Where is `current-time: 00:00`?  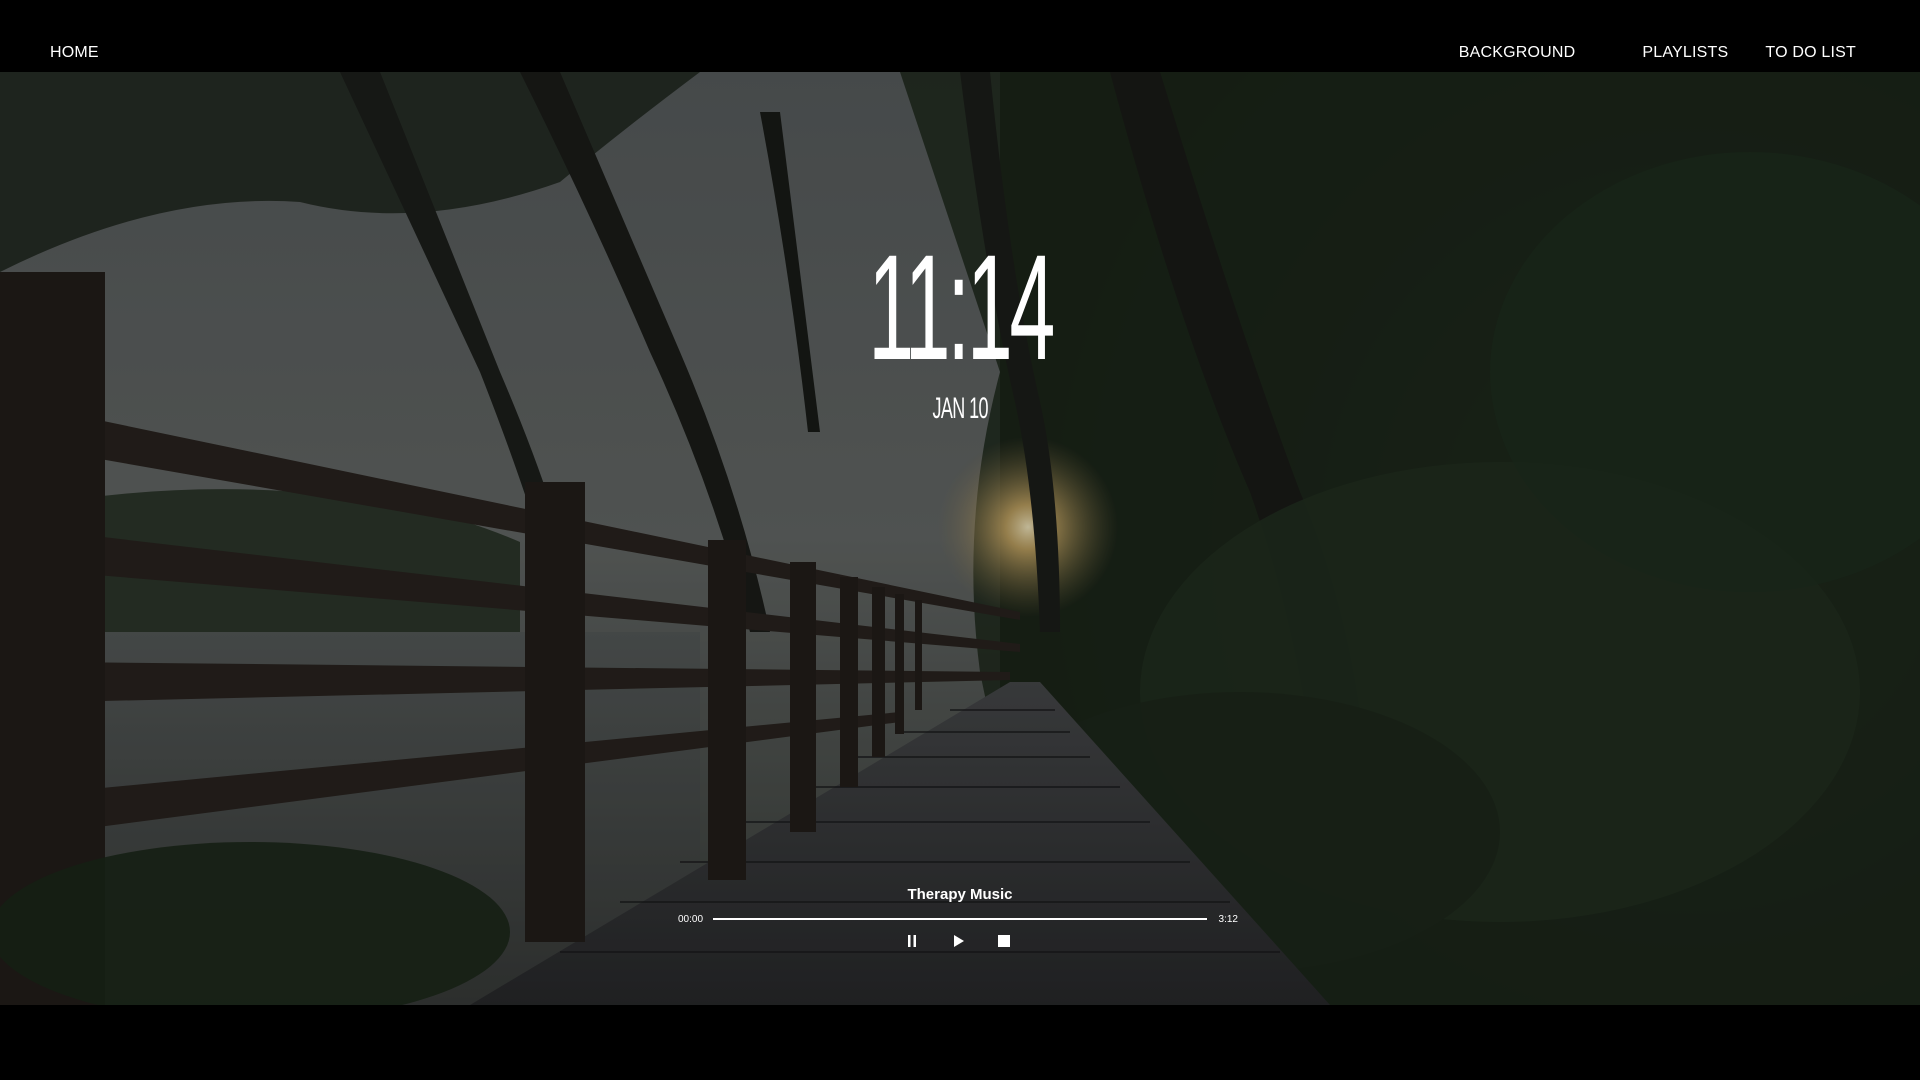 current-time: 00:00 is located at coordinates (691, 919).